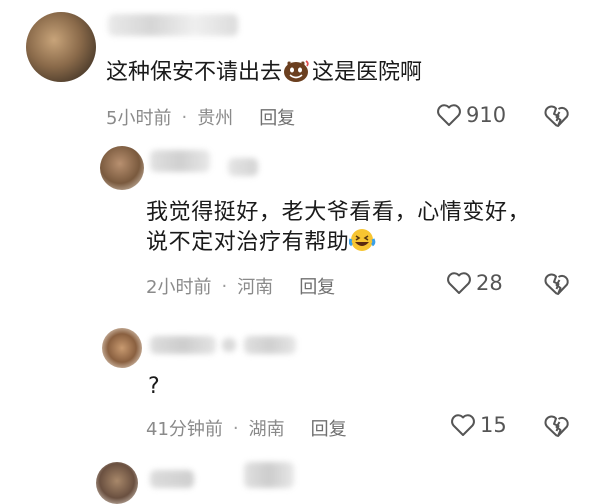 Image resolution: width=600 pixels, height=504 pixels. I want to click on like-button: 910, so click(471, 115).